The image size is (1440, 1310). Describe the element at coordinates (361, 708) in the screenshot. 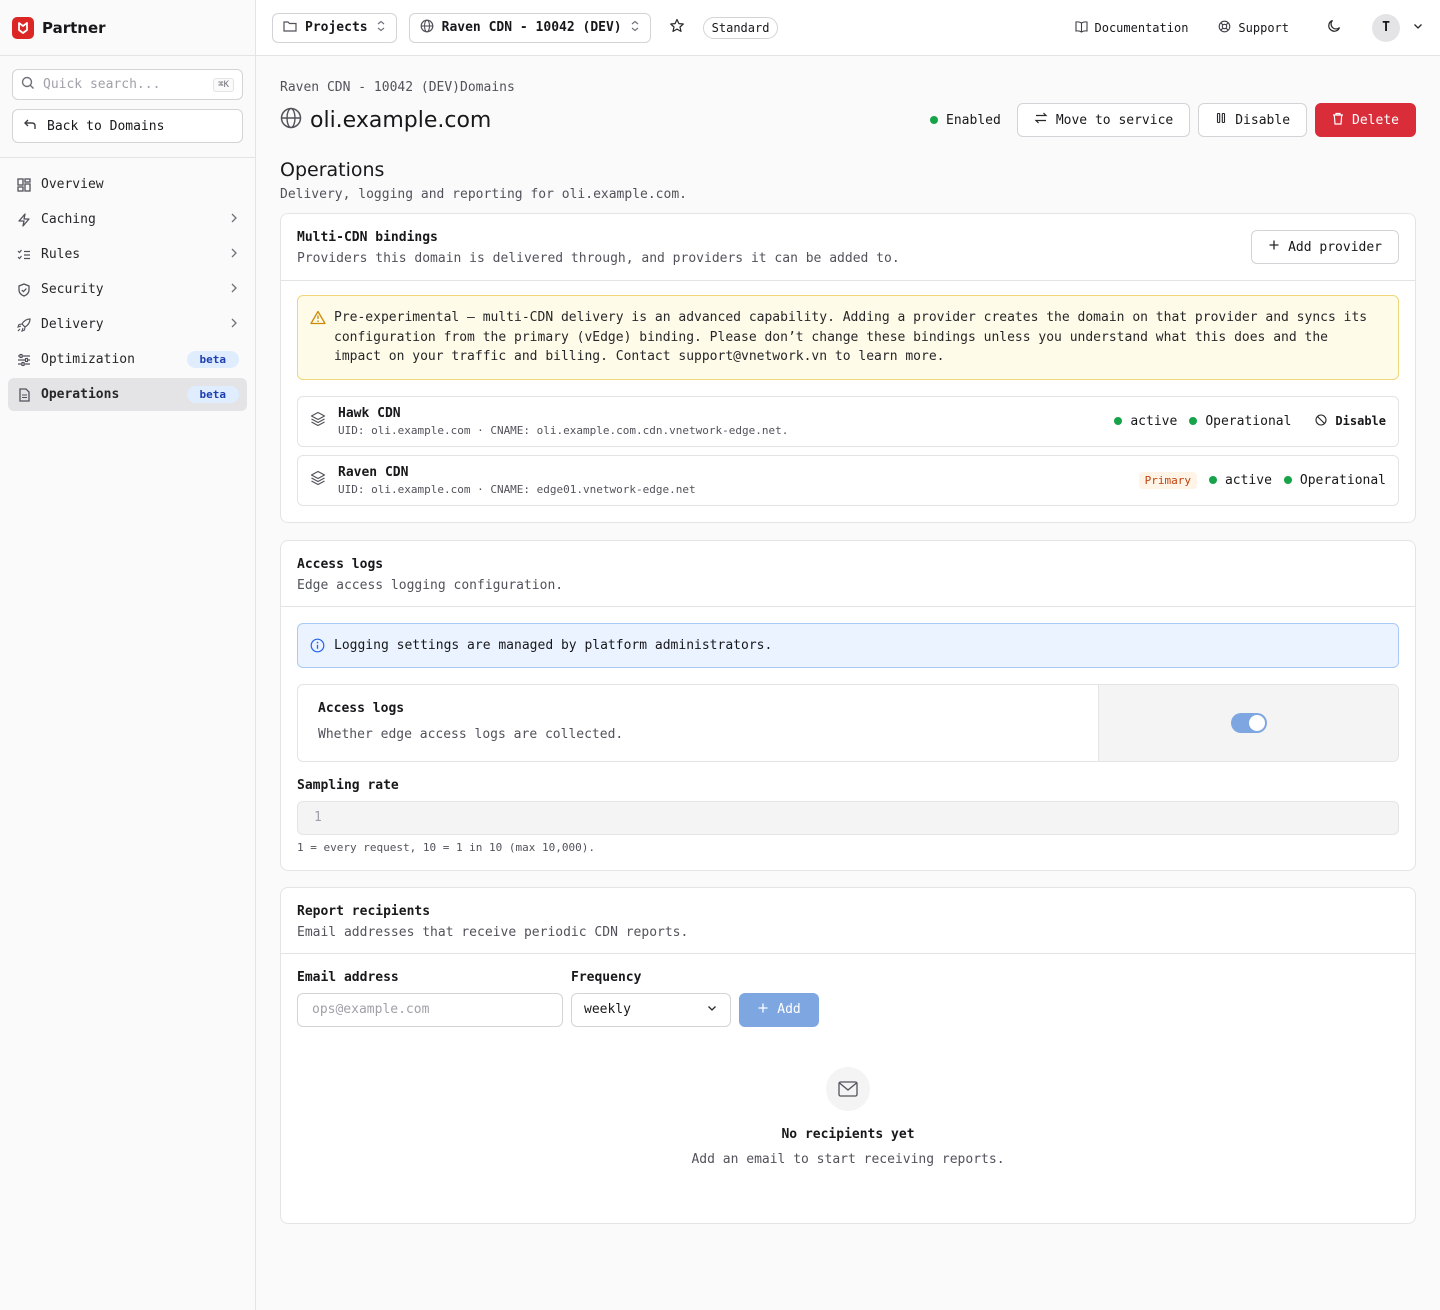

I see `toggle-title: Access logs` at that location.